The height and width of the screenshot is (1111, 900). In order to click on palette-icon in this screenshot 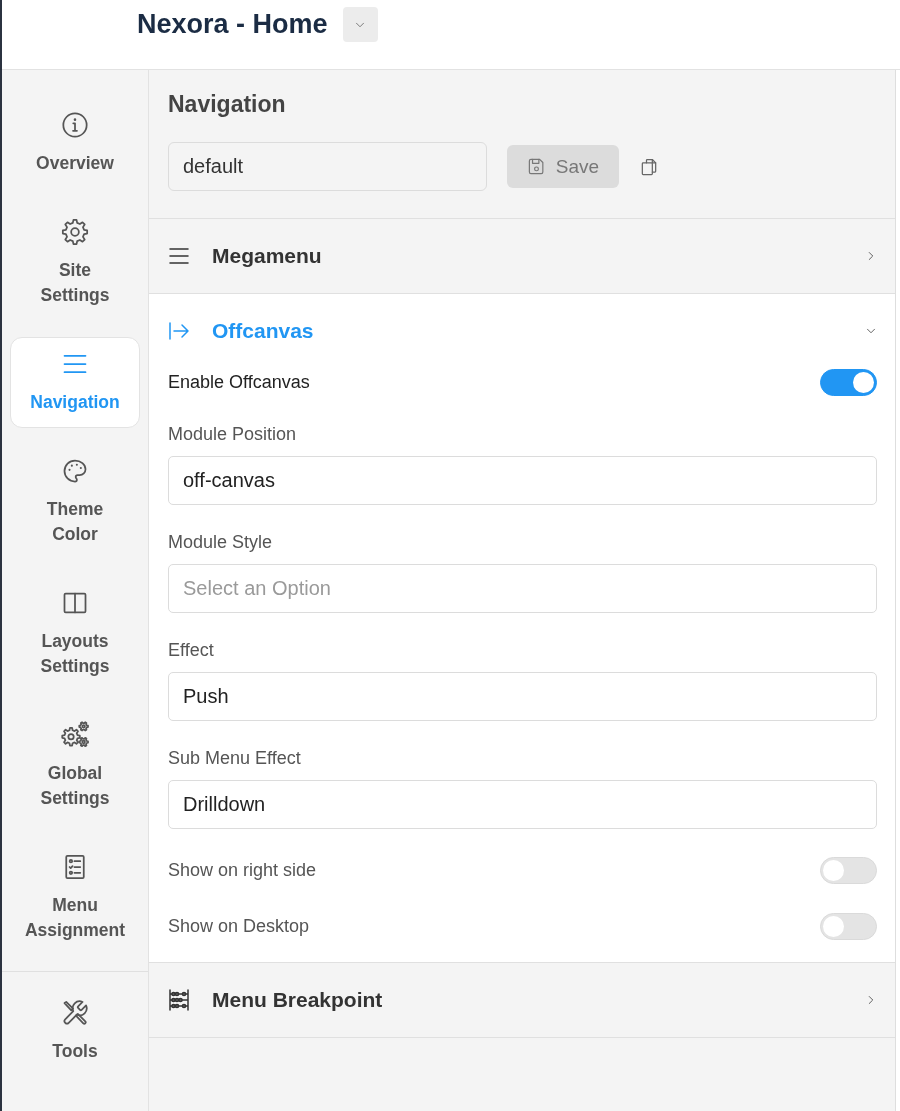, I will do `click(75, 471)`.